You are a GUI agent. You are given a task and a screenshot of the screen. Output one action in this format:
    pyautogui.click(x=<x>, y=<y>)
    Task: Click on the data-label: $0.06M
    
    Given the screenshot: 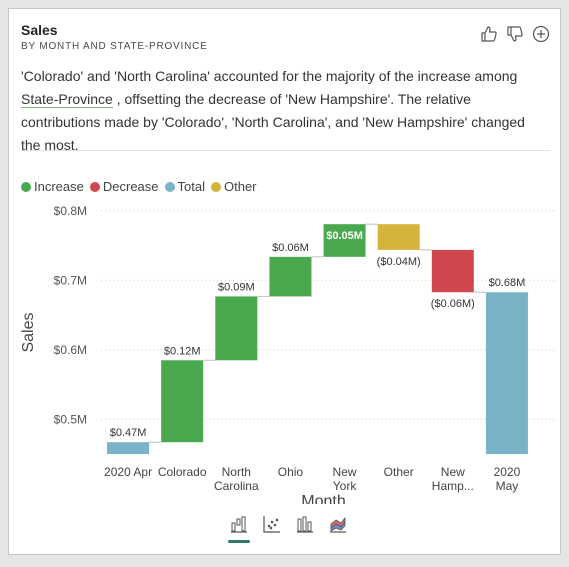 What is the action you would take?
    pyautogui.click(x=290, y=248)
    